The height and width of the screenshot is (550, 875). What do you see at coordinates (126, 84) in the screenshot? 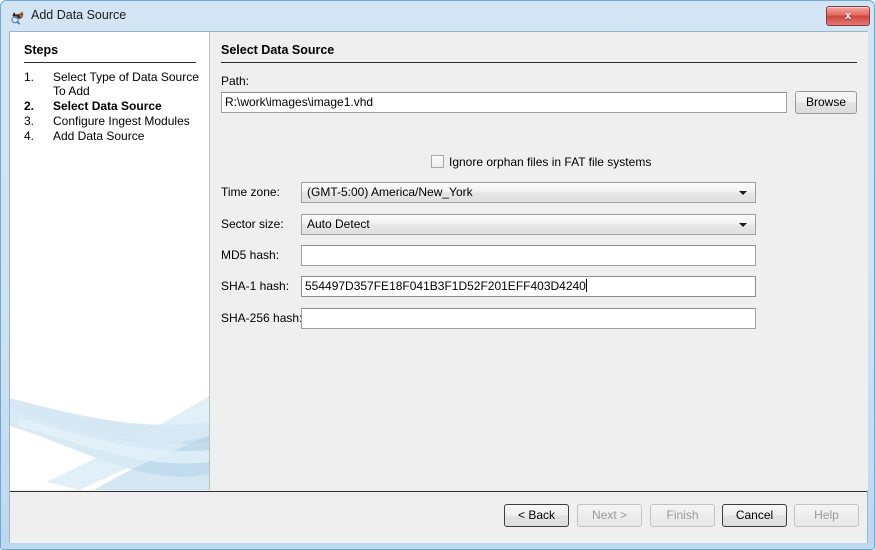
I see `step-label: Select Type of Data Source To Add` at bounding box center [126, 84].